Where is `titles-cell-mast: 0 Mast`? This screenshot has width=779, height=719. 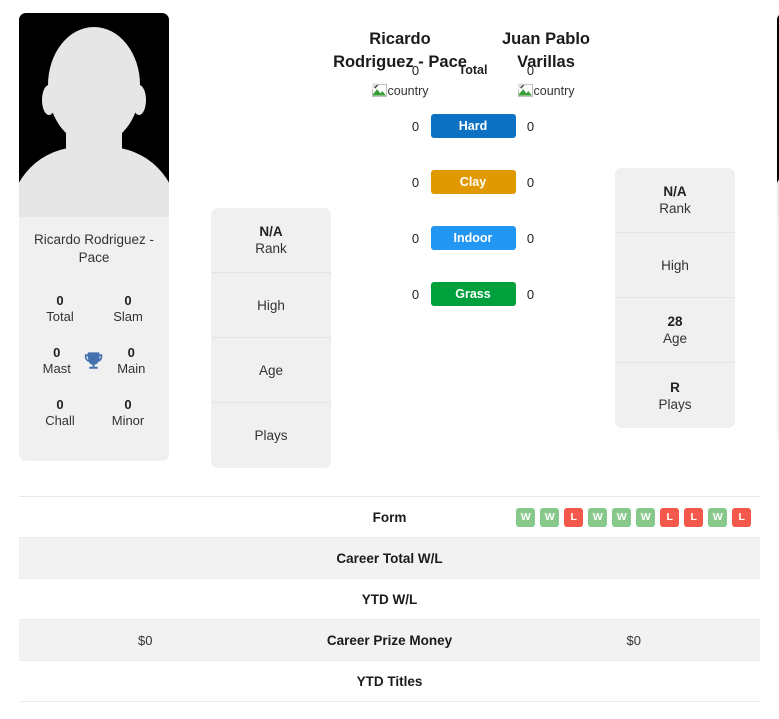
titles-cell-mast: 0 Mast is located at coordinates (56, 361).